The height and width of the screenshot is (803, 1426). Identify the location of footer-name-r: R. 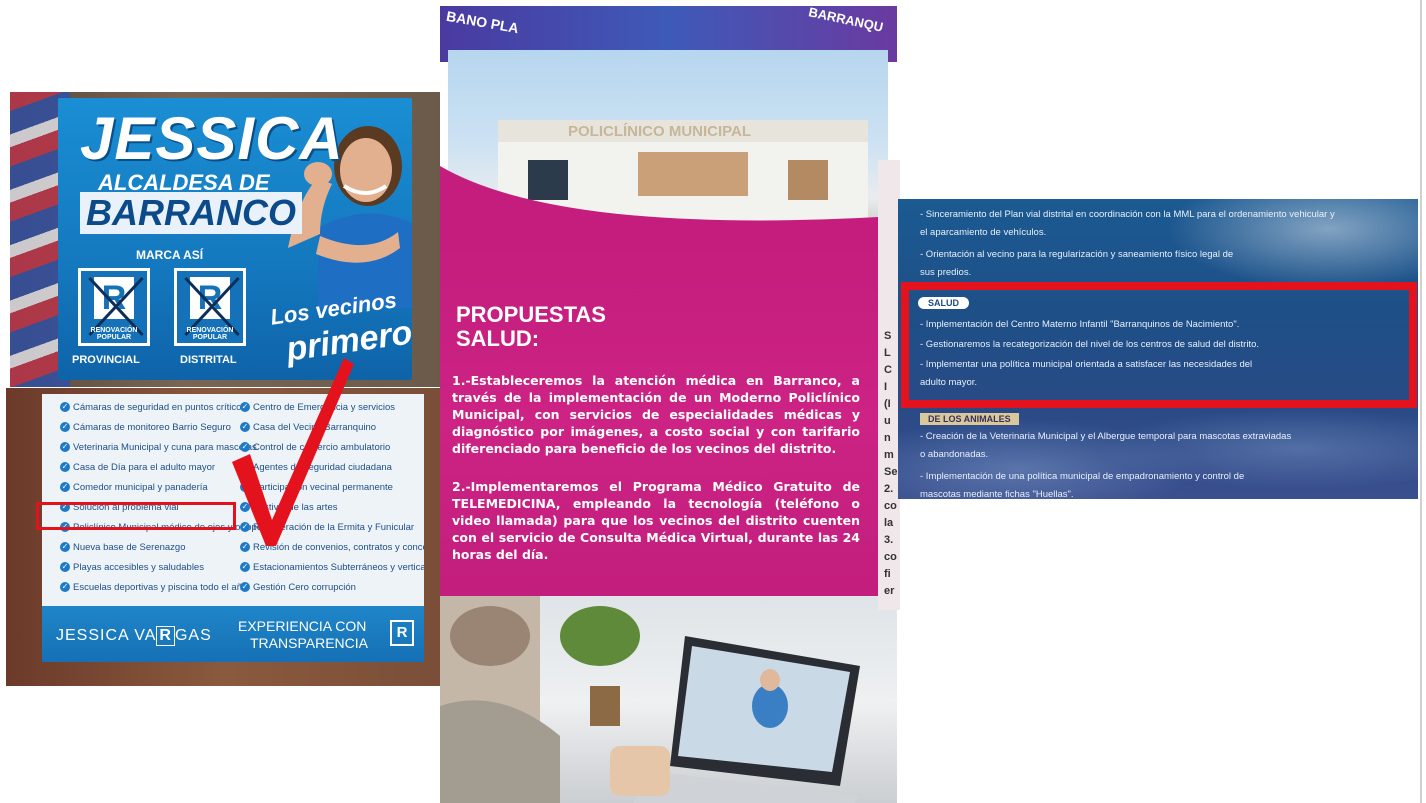
(165, 636).